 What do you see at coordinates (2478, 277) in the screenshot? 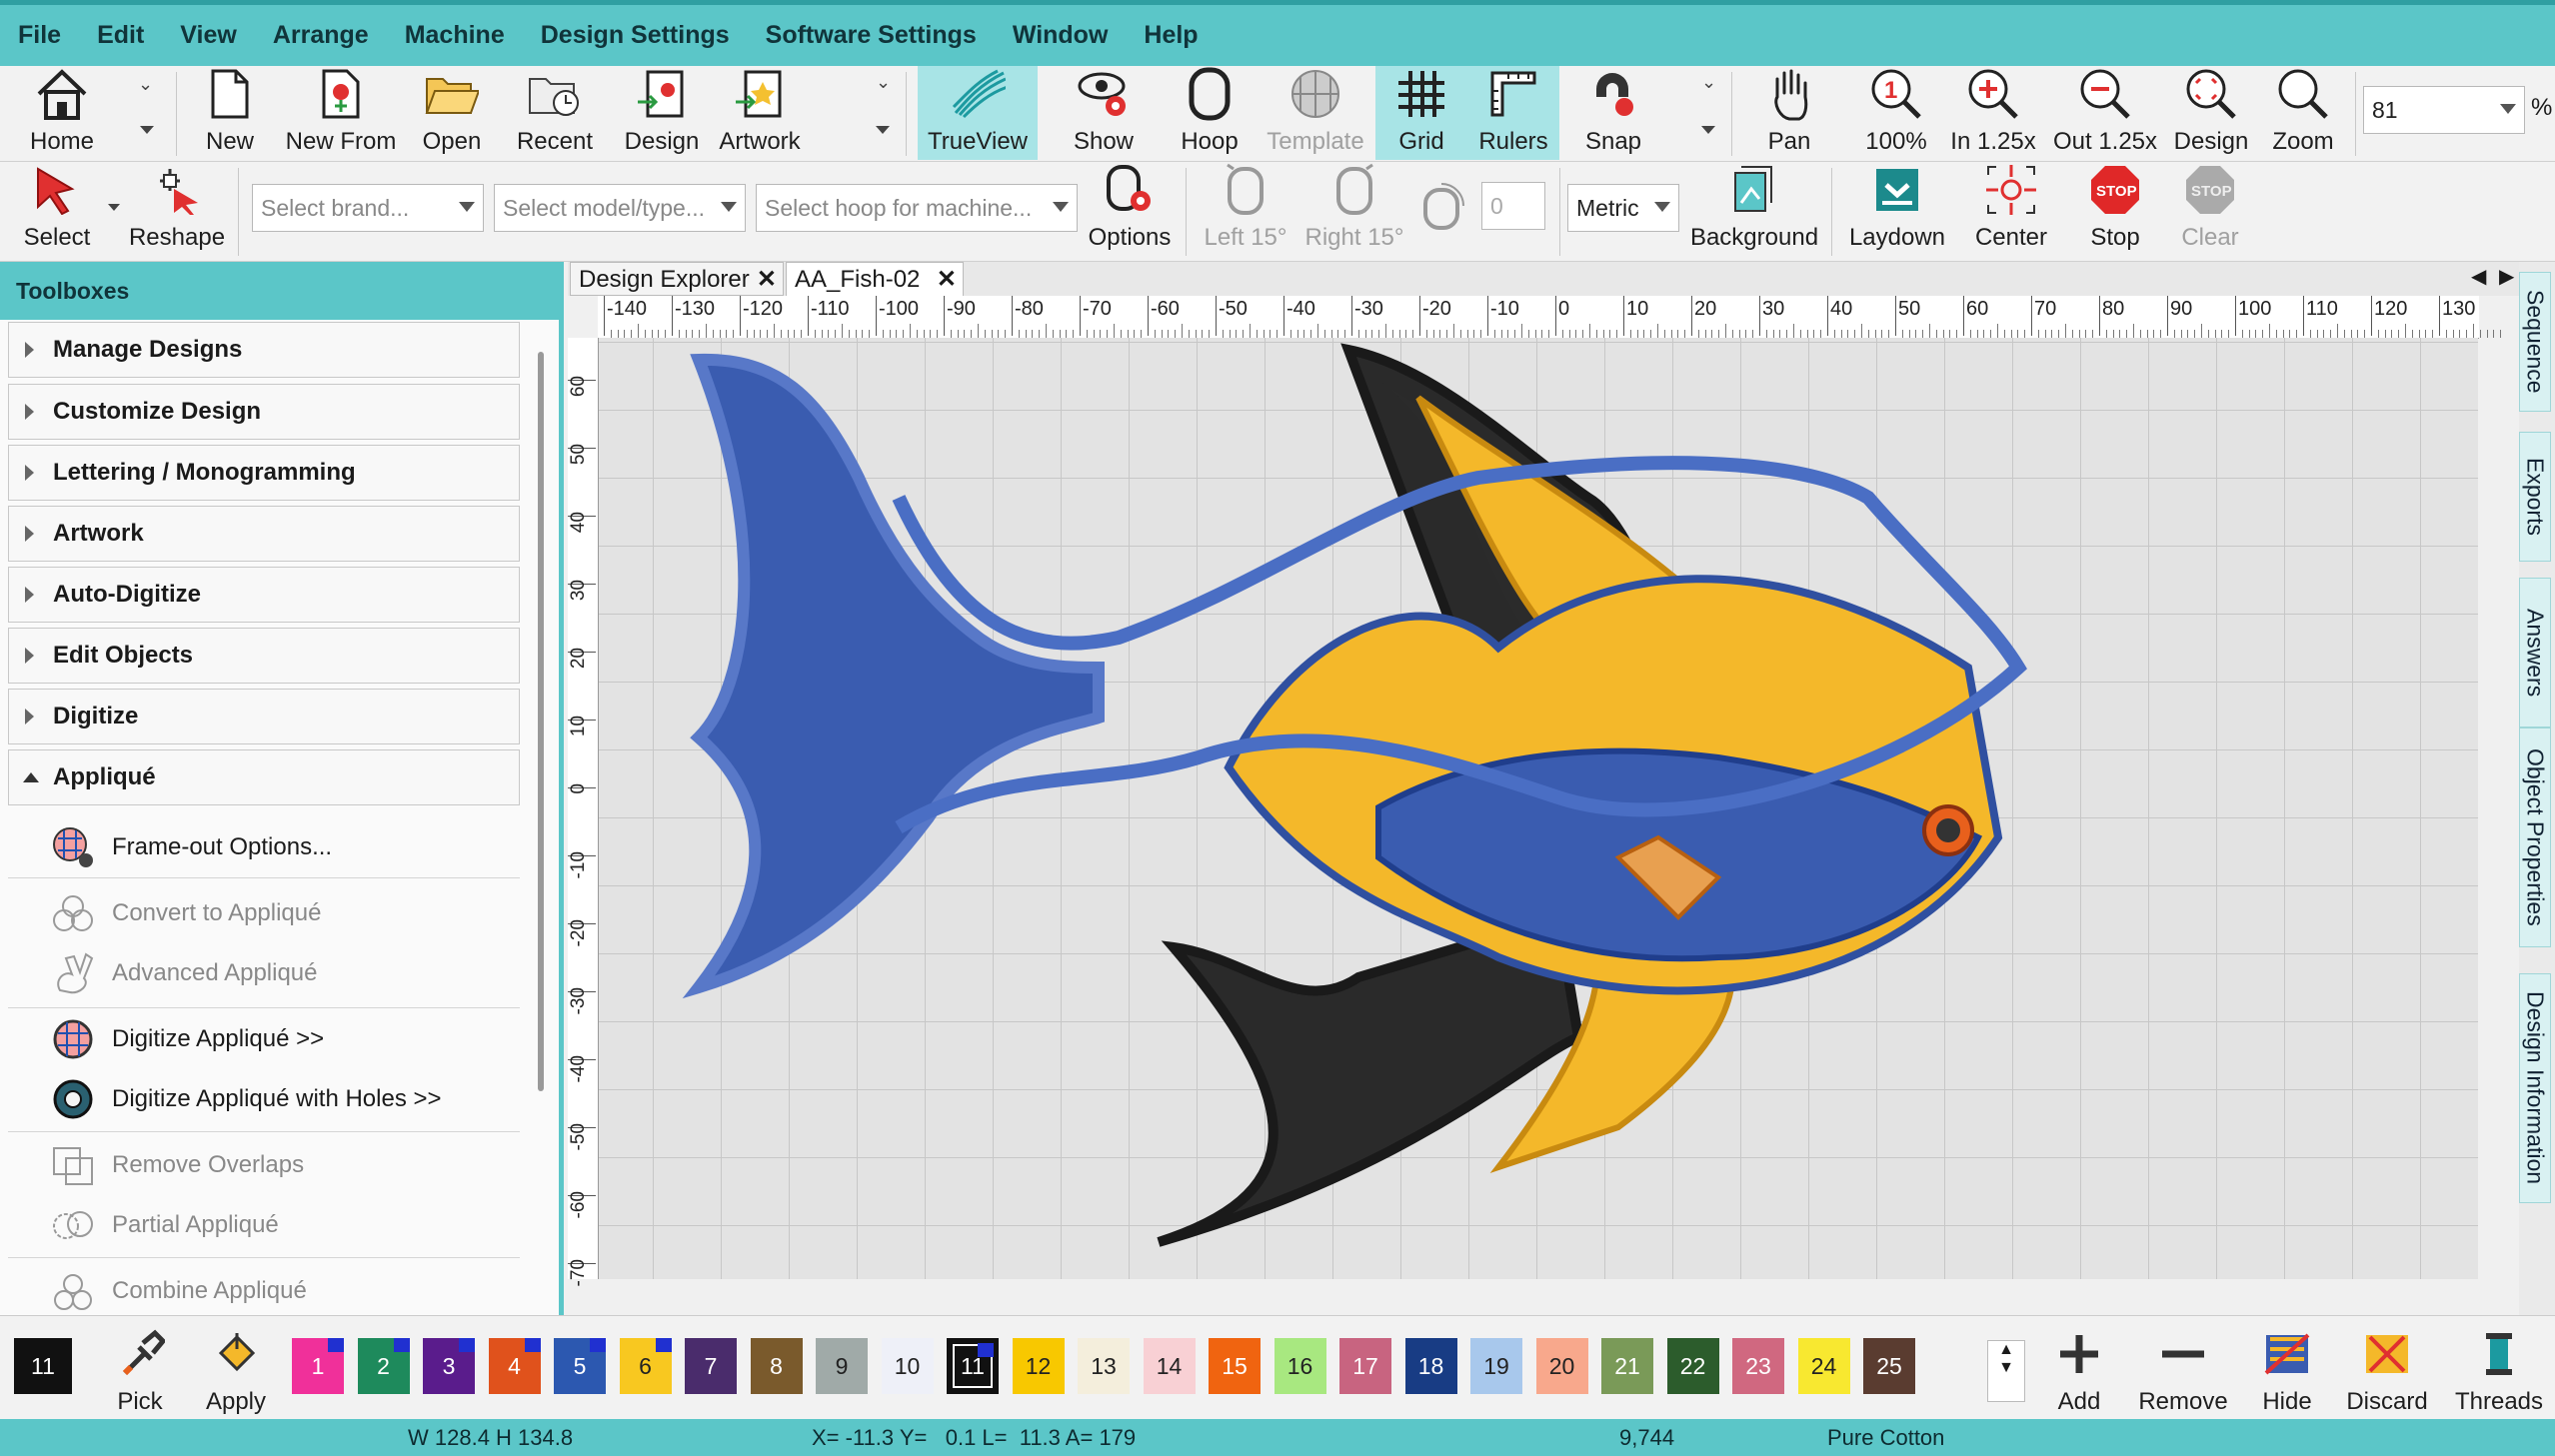
I see `tab-scroll-left-icon: ◀` at bounding box center [2478, 277].